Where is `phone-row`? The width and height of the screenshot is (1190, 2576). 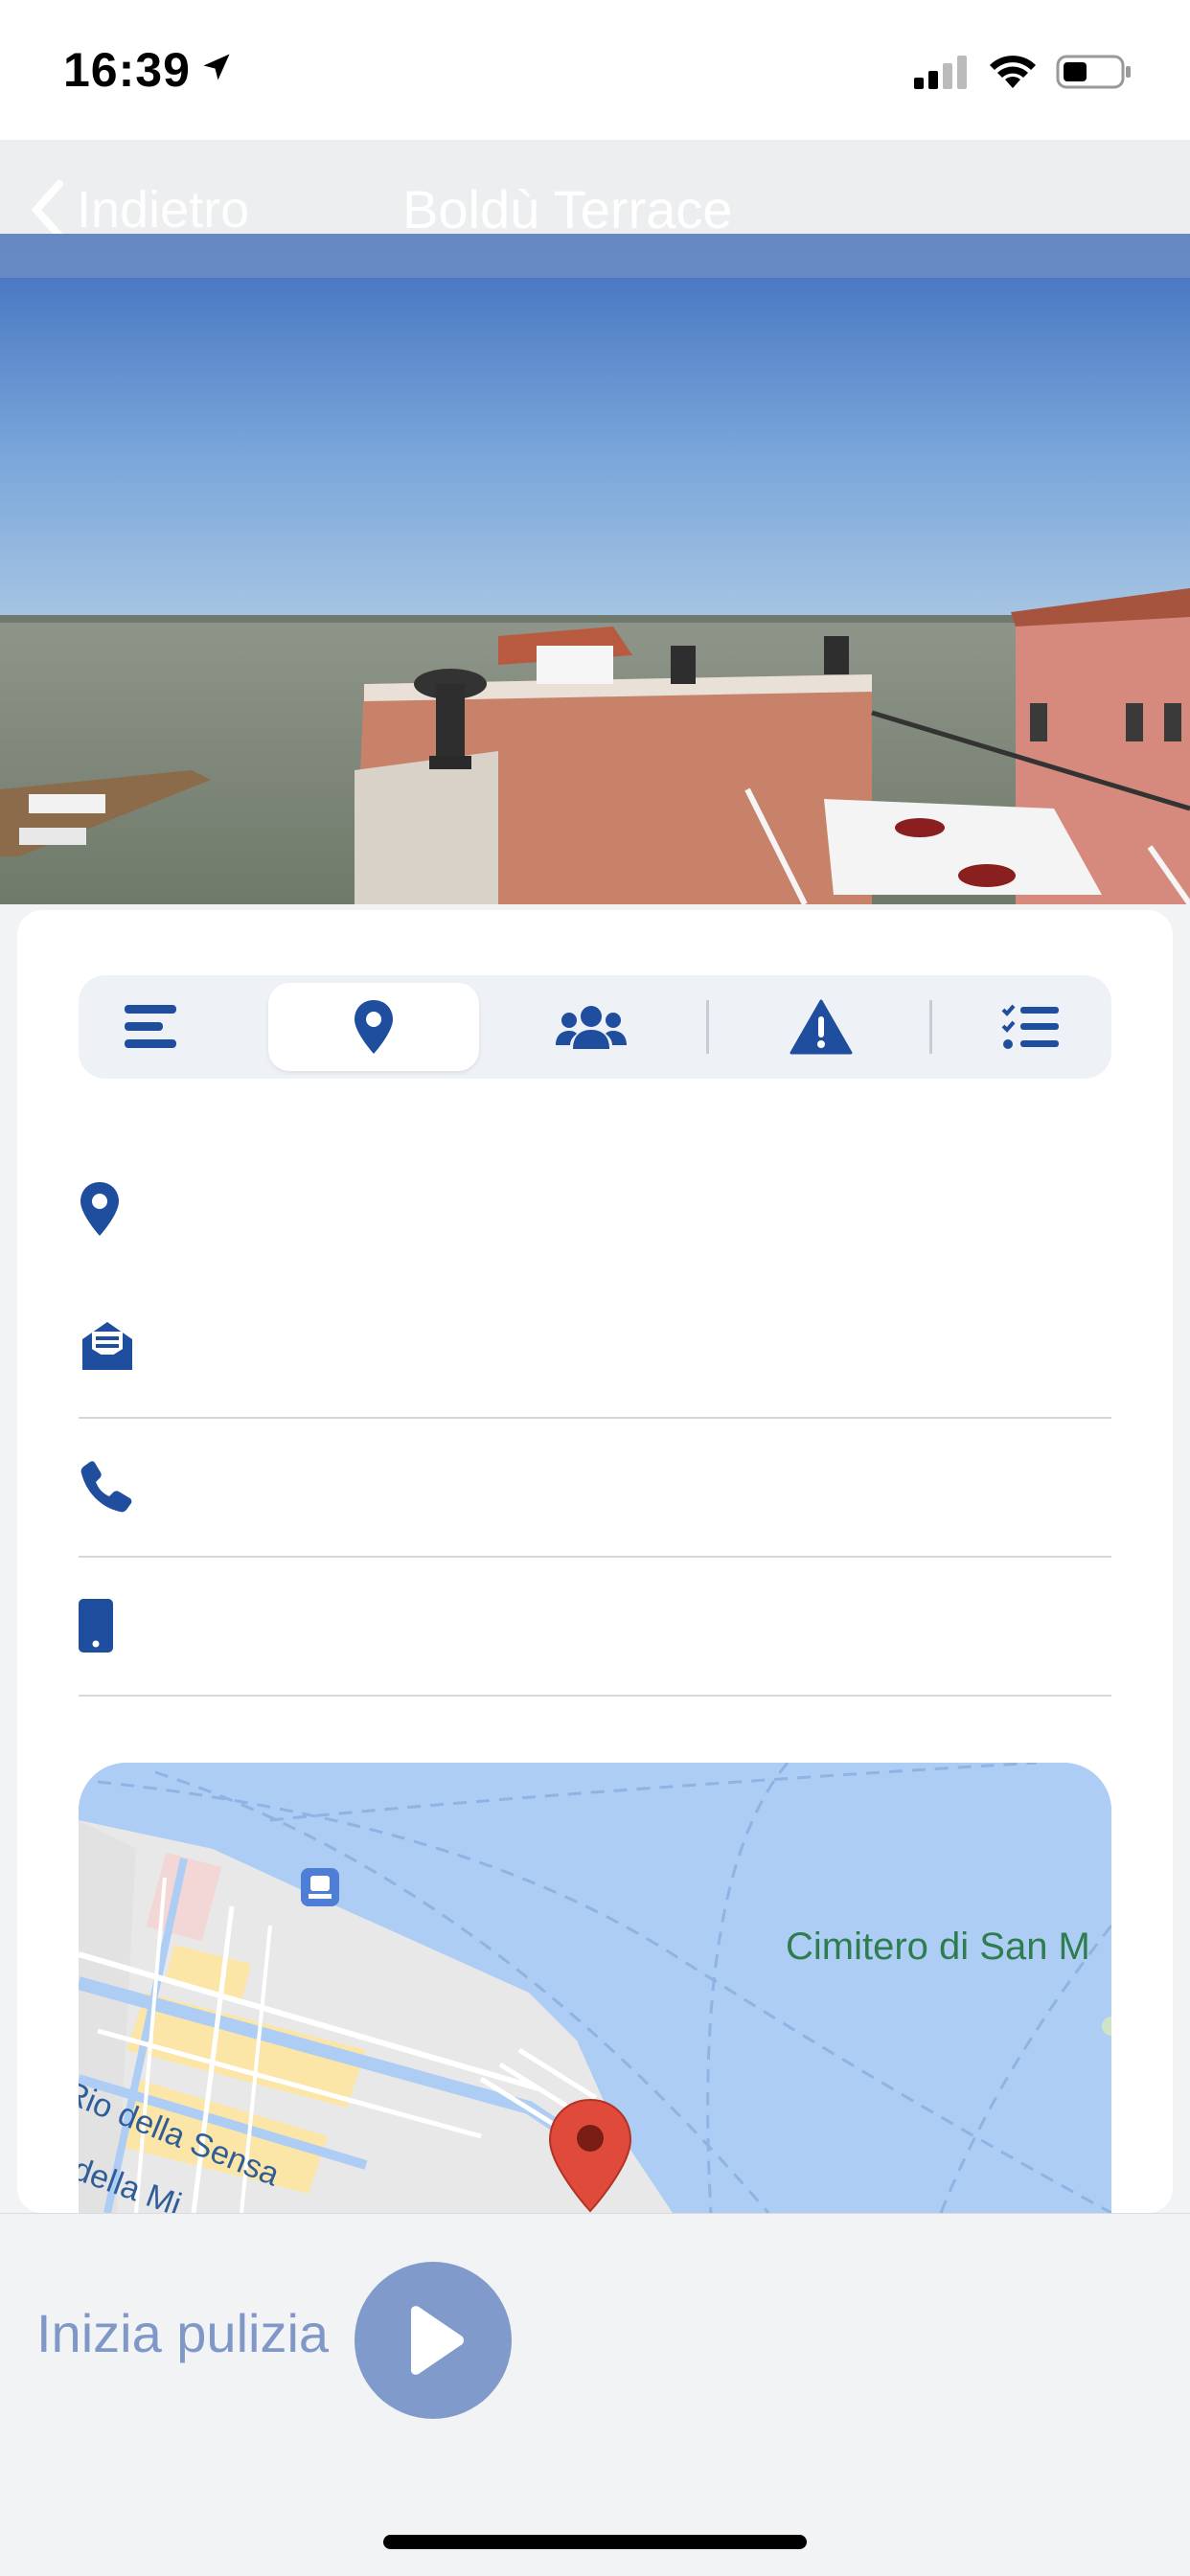
phone-row is located at coordinates (595, 1487).